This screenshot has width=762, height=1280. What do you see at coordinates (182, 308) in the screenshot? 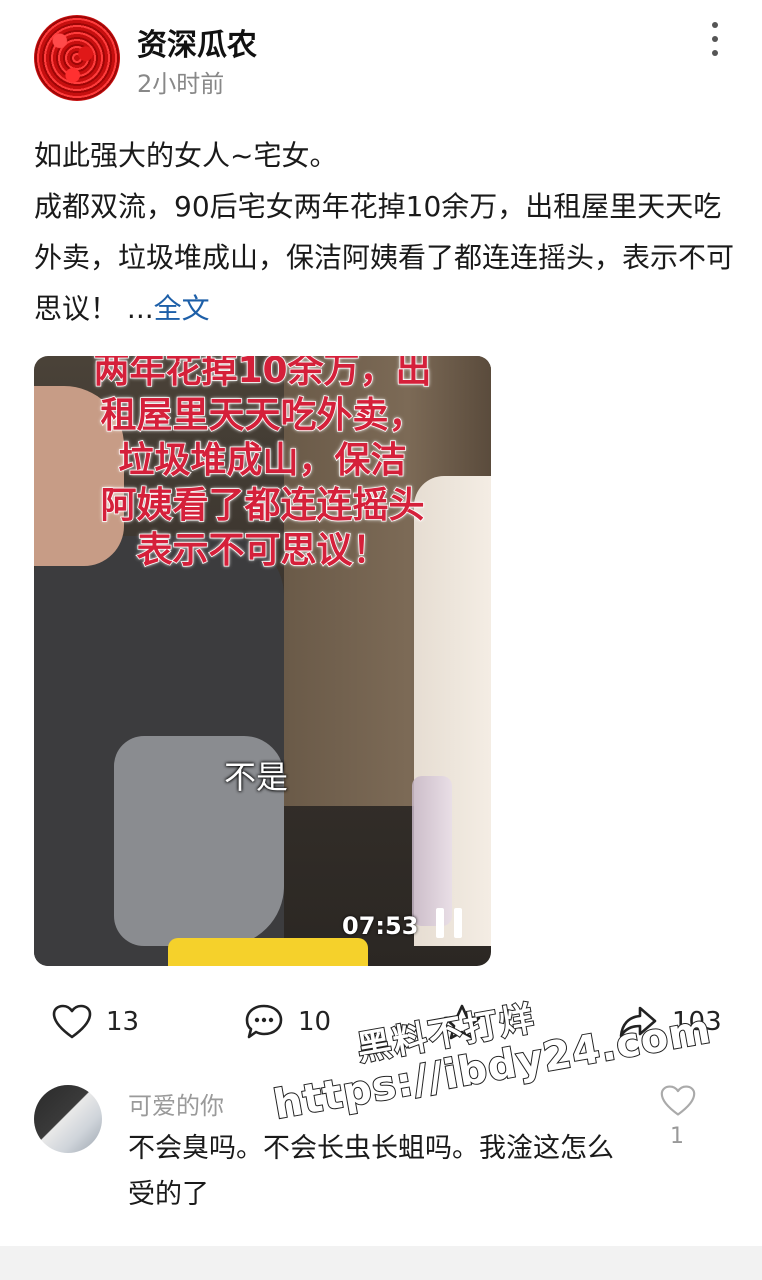
I see `expand-full-text-link: 全文` at bounding box center [182, 308].